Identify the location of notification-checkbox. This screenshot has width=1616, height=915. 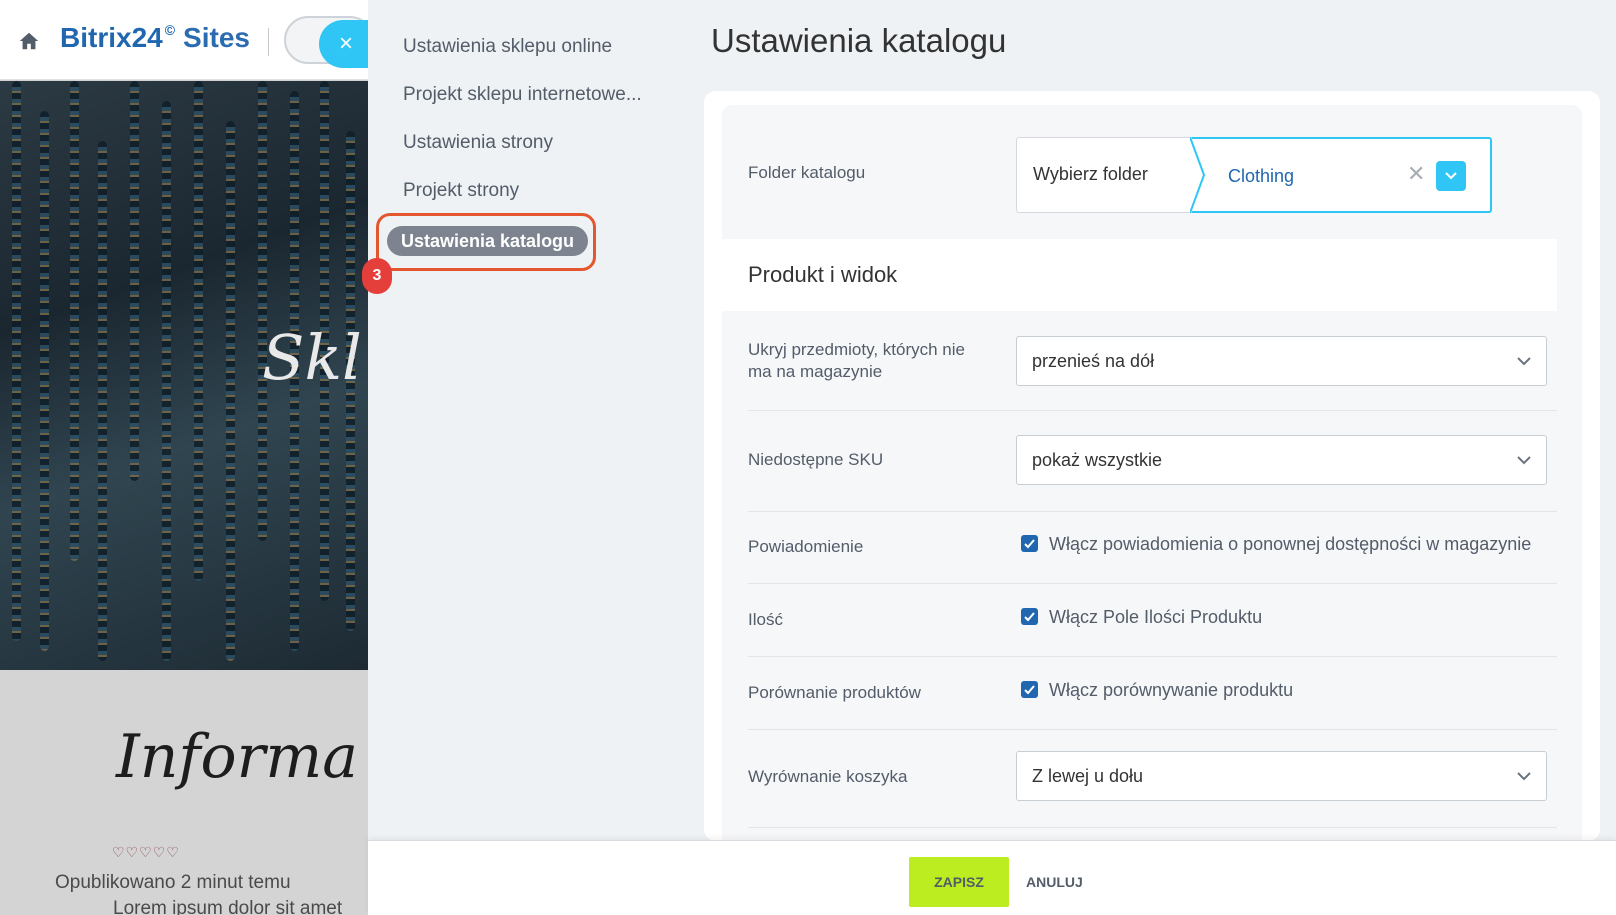
(1029, 543).